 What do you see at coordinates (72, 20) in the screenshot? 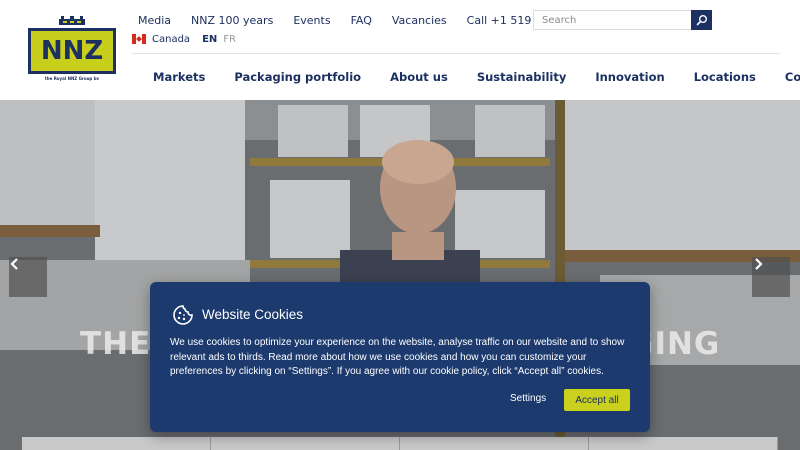
I see `crown-icon` at bounding box center [72, 20].